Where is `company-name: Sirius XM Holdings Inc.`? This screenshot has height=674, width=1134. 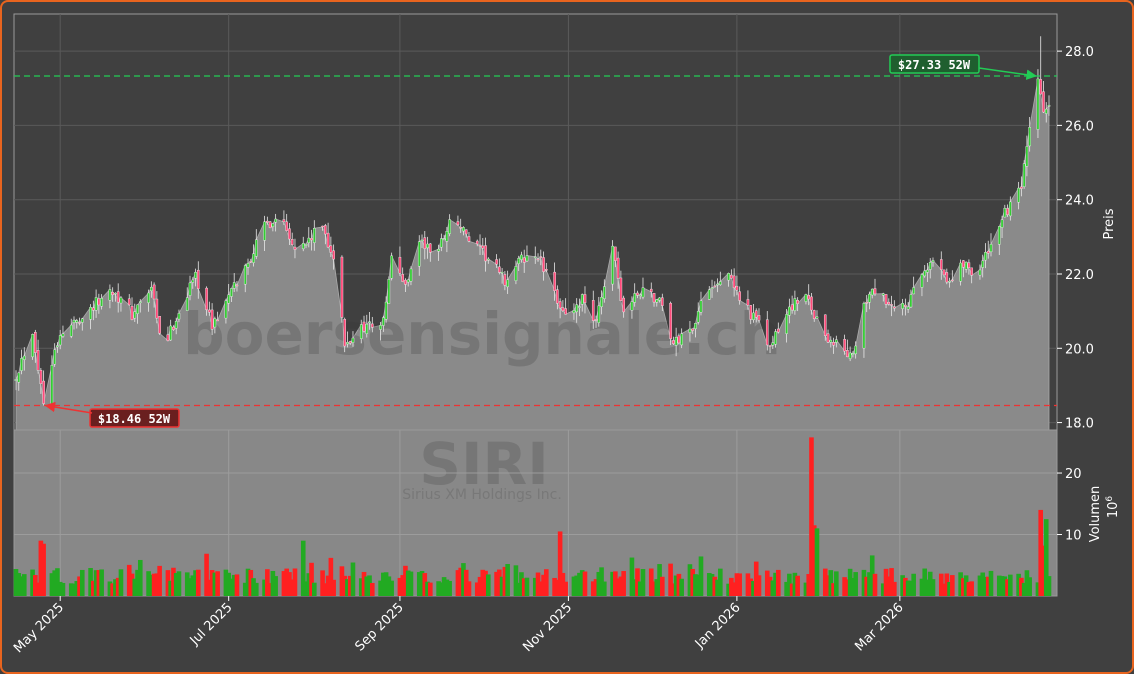 company-name: Sirius XM Holdings Inc. is located at coordinates (482, 495).